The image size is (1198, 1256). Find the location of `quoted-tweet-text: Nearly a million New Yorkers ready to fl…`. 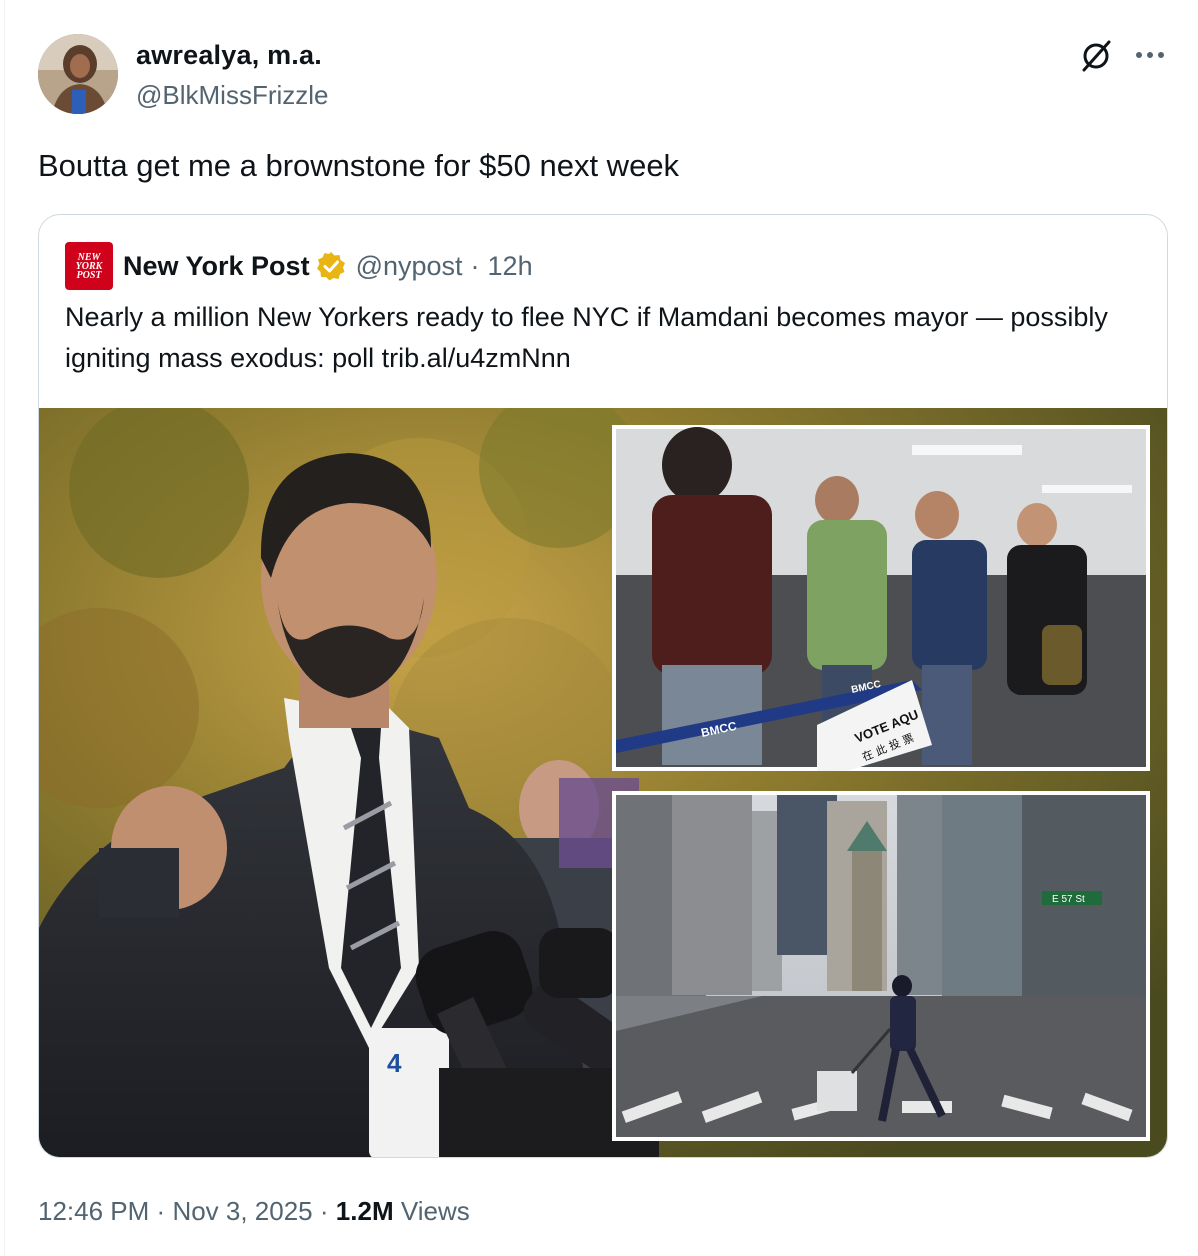

quoted-tweet-text: Nearly a million New Yorkers ready to fl… is located at coordinates (586, 337).